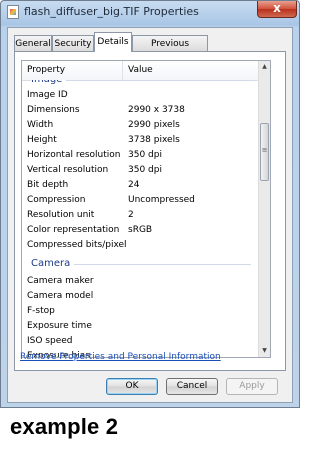  I want to click on property-name: Horizontal resolution, so click(74, 155).